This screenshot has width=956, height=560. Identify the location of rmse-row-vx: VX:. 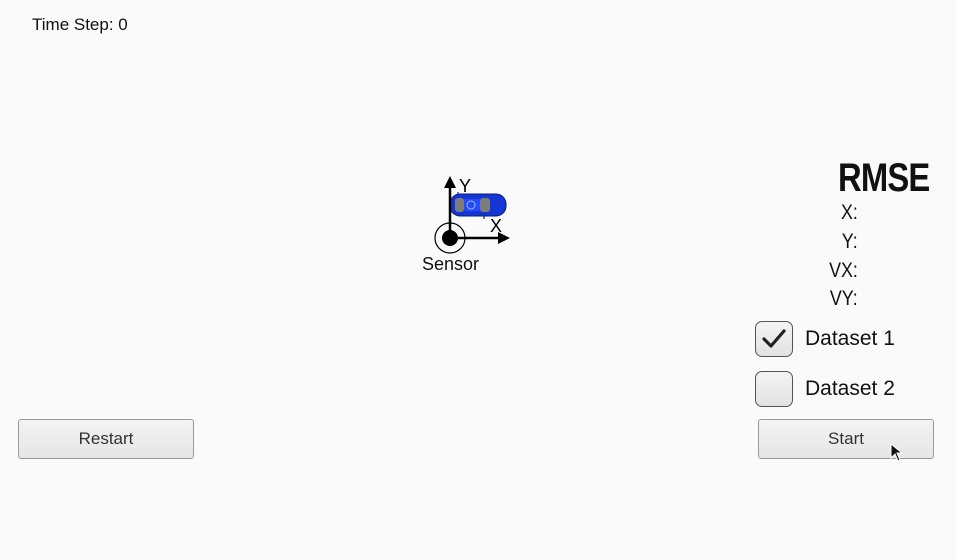
(843, 271).